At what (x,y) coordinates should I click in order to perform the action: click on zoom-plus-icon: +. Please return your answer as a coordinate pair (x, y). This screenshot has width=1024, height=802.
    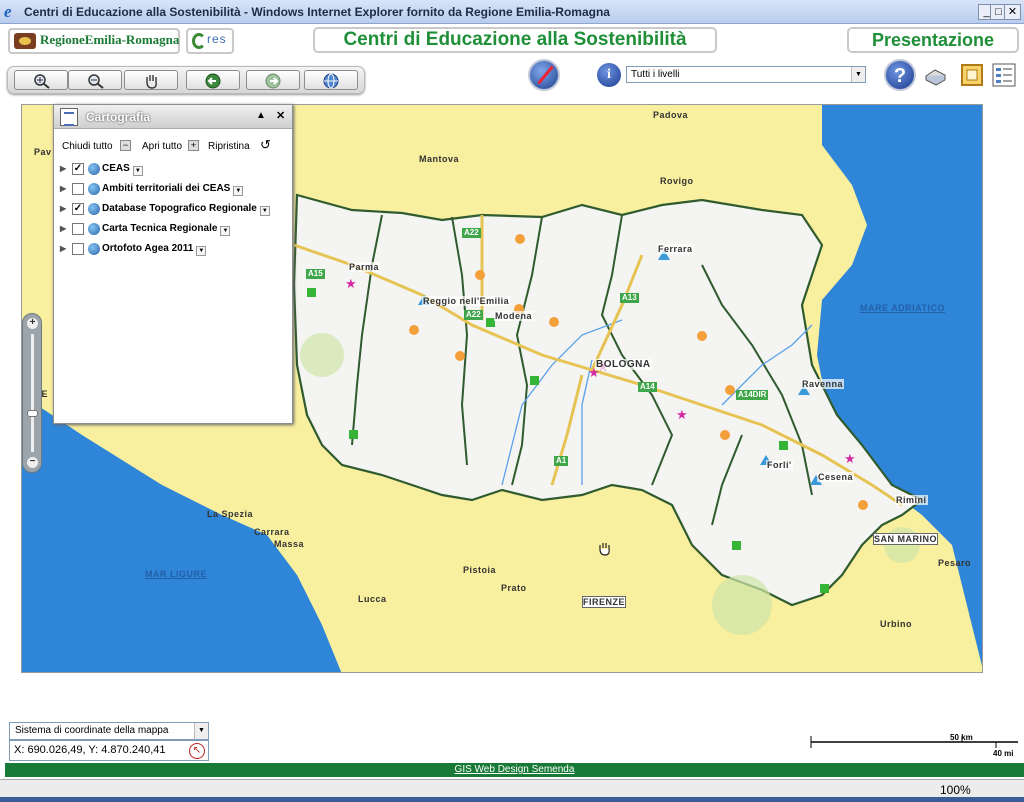
    Looking at the image, I should click on (32, 323).